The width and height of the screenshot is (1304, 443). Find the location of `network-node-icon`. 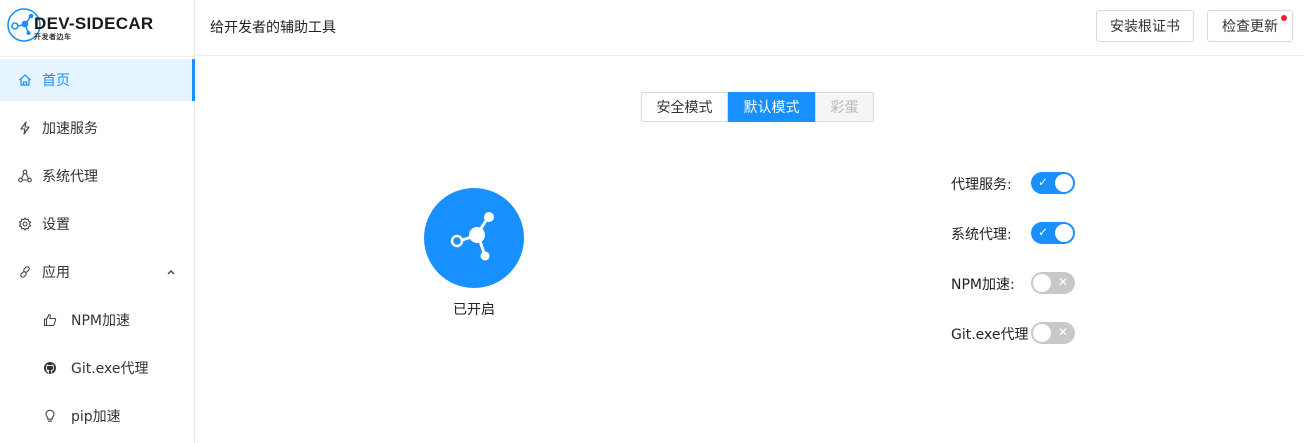

network-node-icon is located at coordinates (472, 236).